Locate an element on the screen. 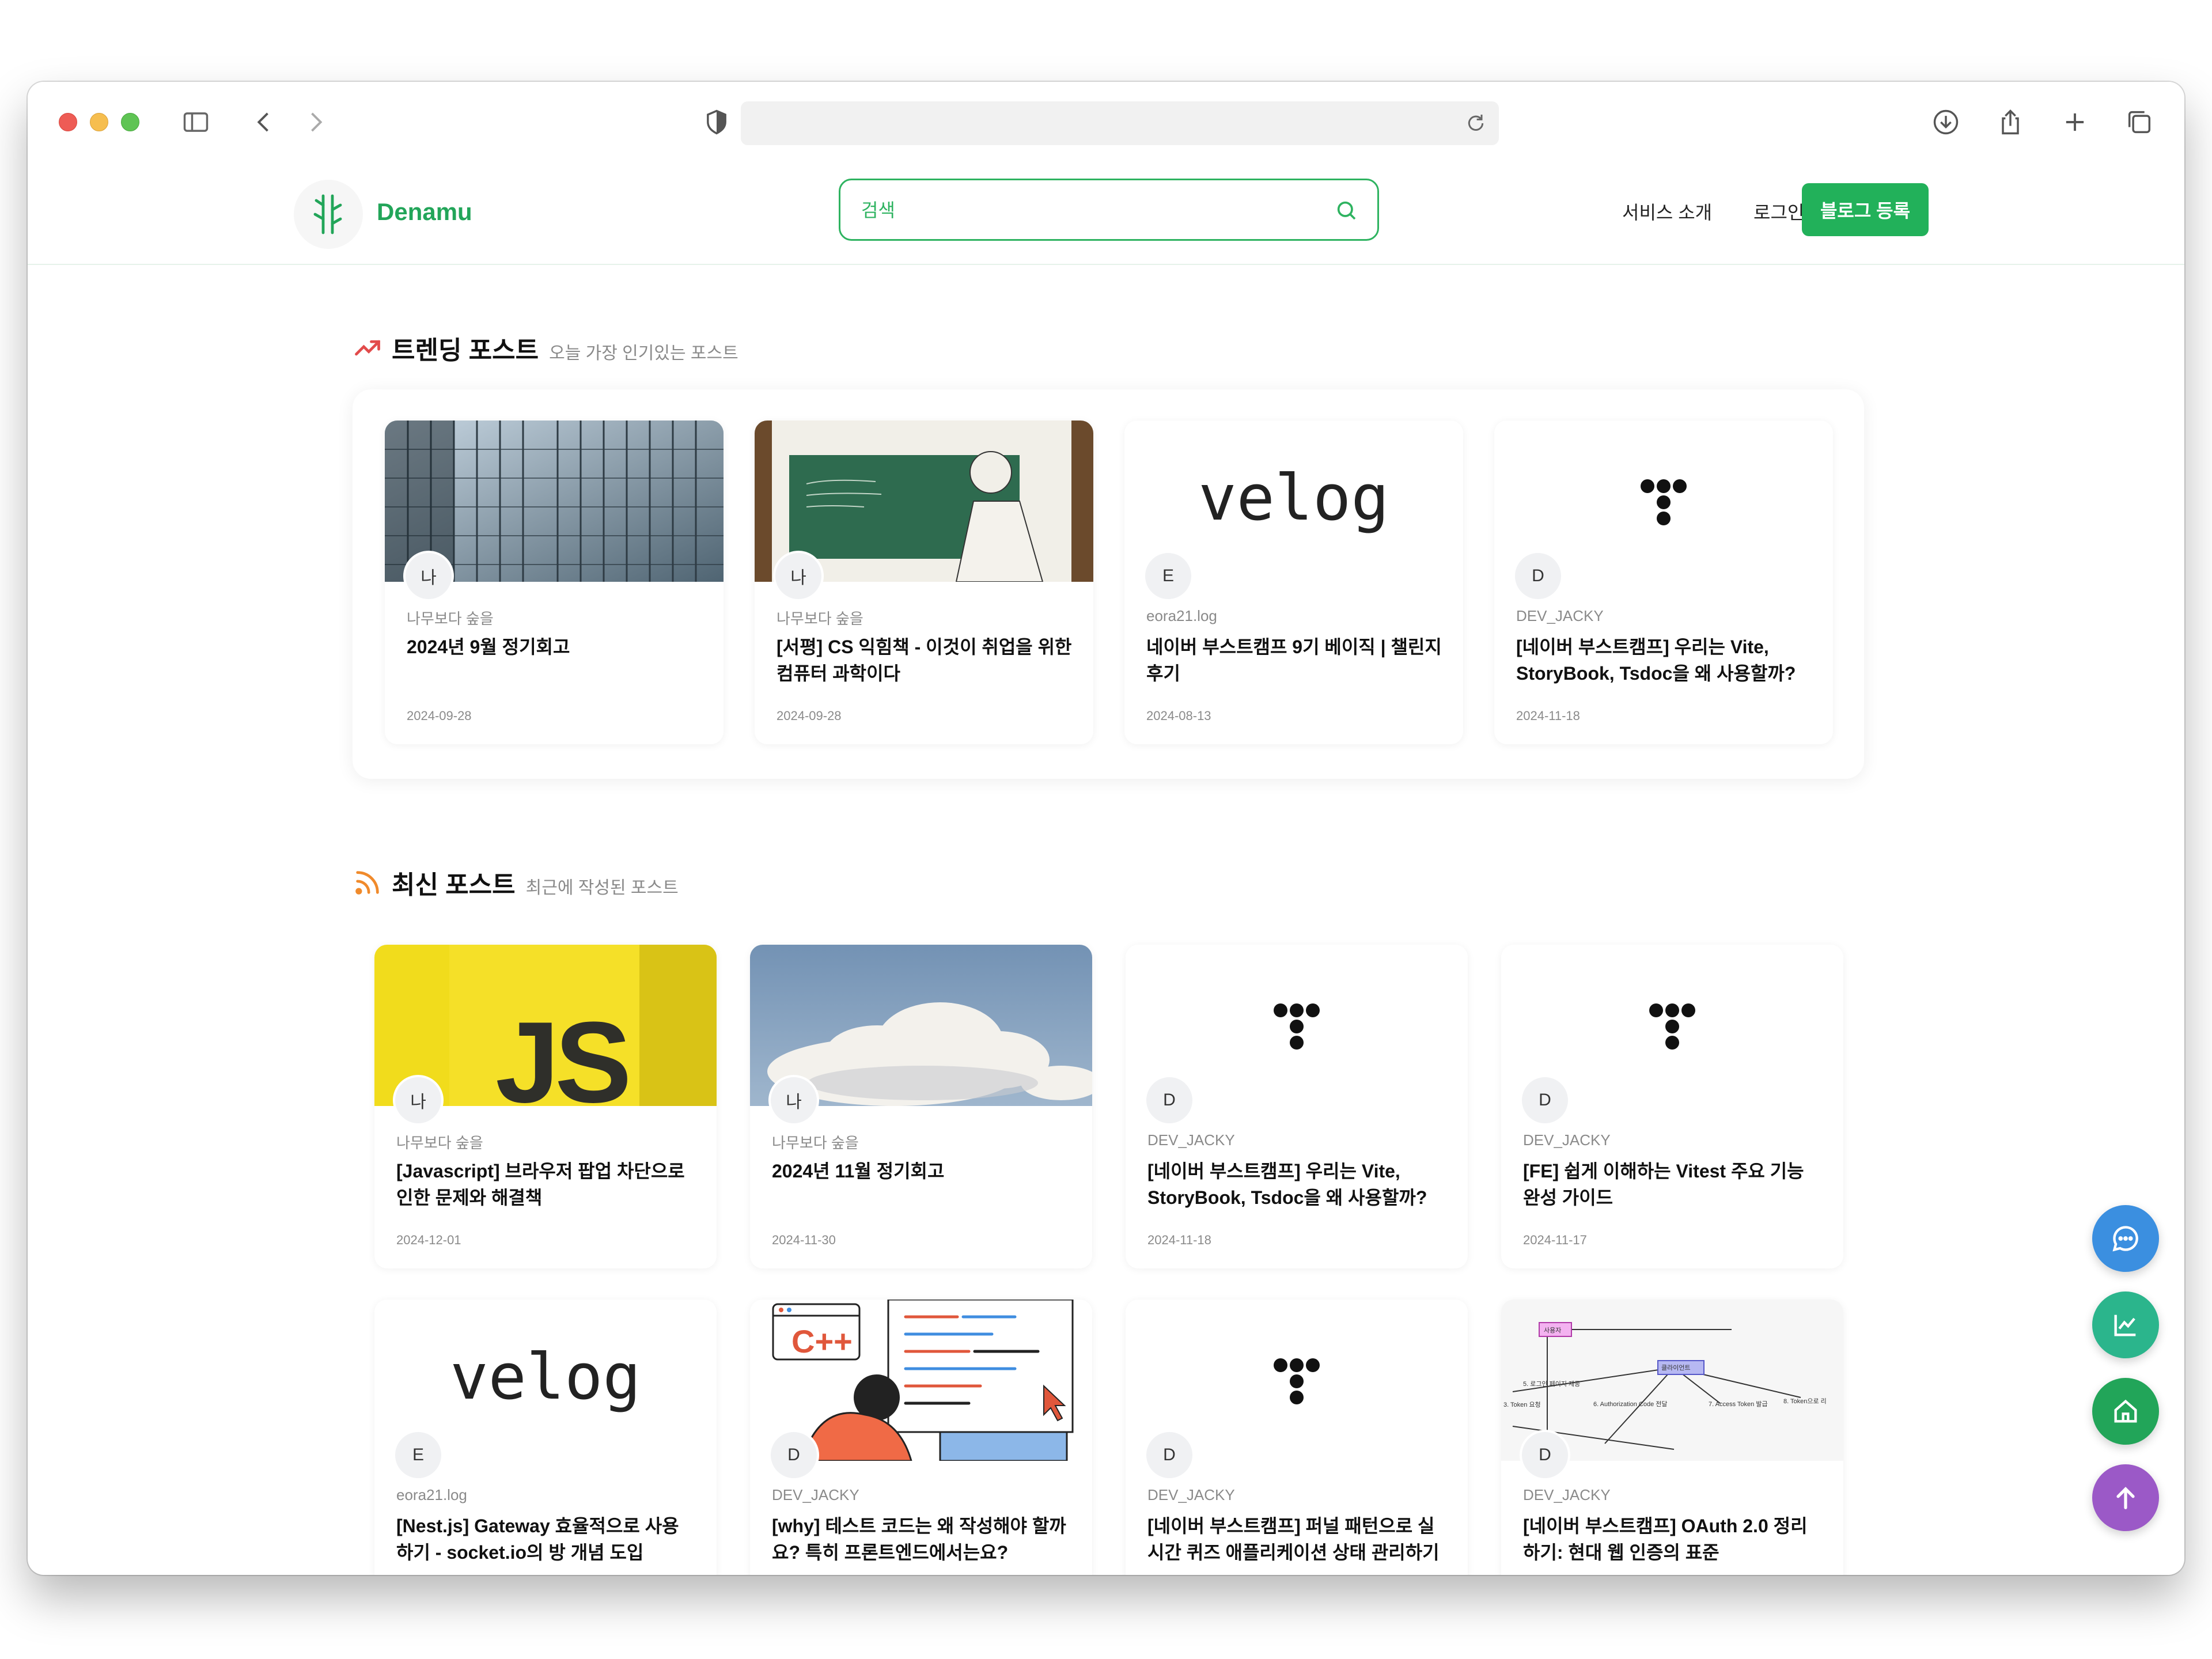  denamu-logo-icon is located at coordinates (328, 214).